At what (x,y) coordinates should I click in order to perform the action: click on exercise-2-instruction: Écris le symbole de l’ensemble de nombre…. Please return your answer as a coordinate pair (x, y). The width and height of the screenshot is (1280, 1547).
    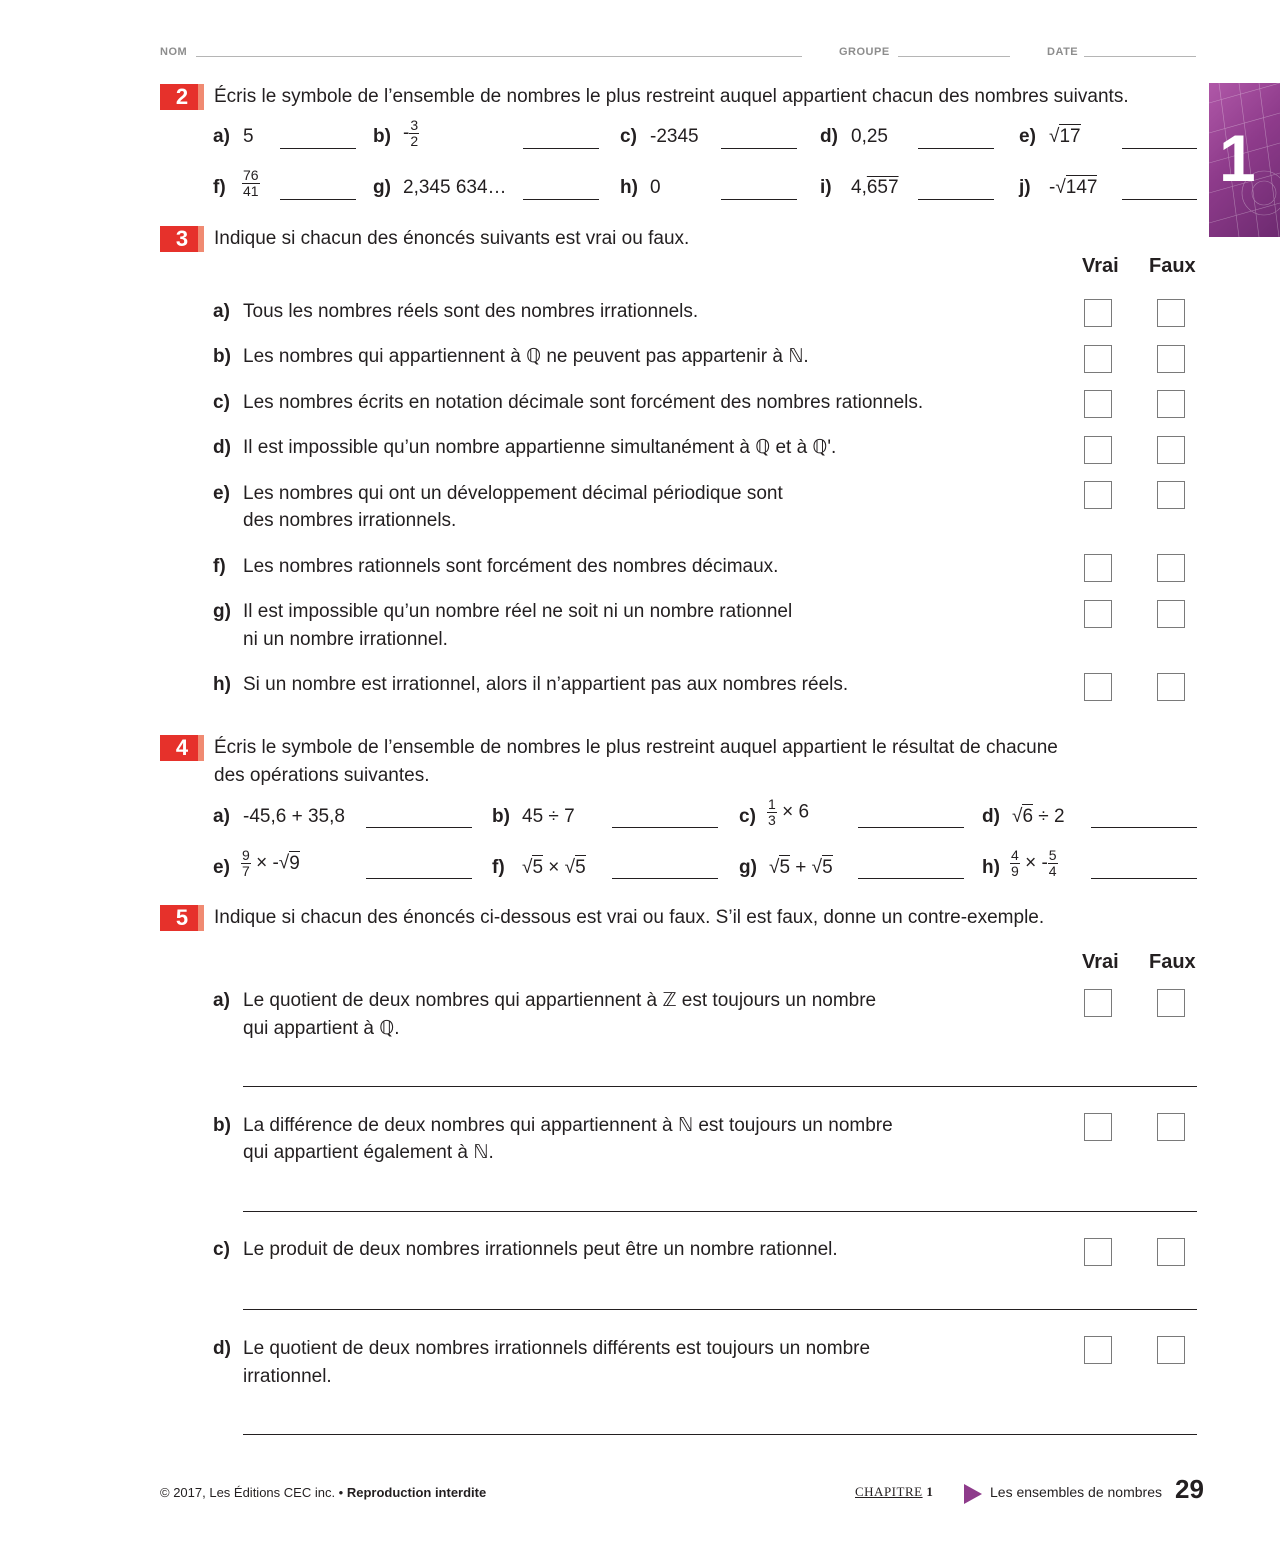
    Looking at the image, I should click on (671, 96).